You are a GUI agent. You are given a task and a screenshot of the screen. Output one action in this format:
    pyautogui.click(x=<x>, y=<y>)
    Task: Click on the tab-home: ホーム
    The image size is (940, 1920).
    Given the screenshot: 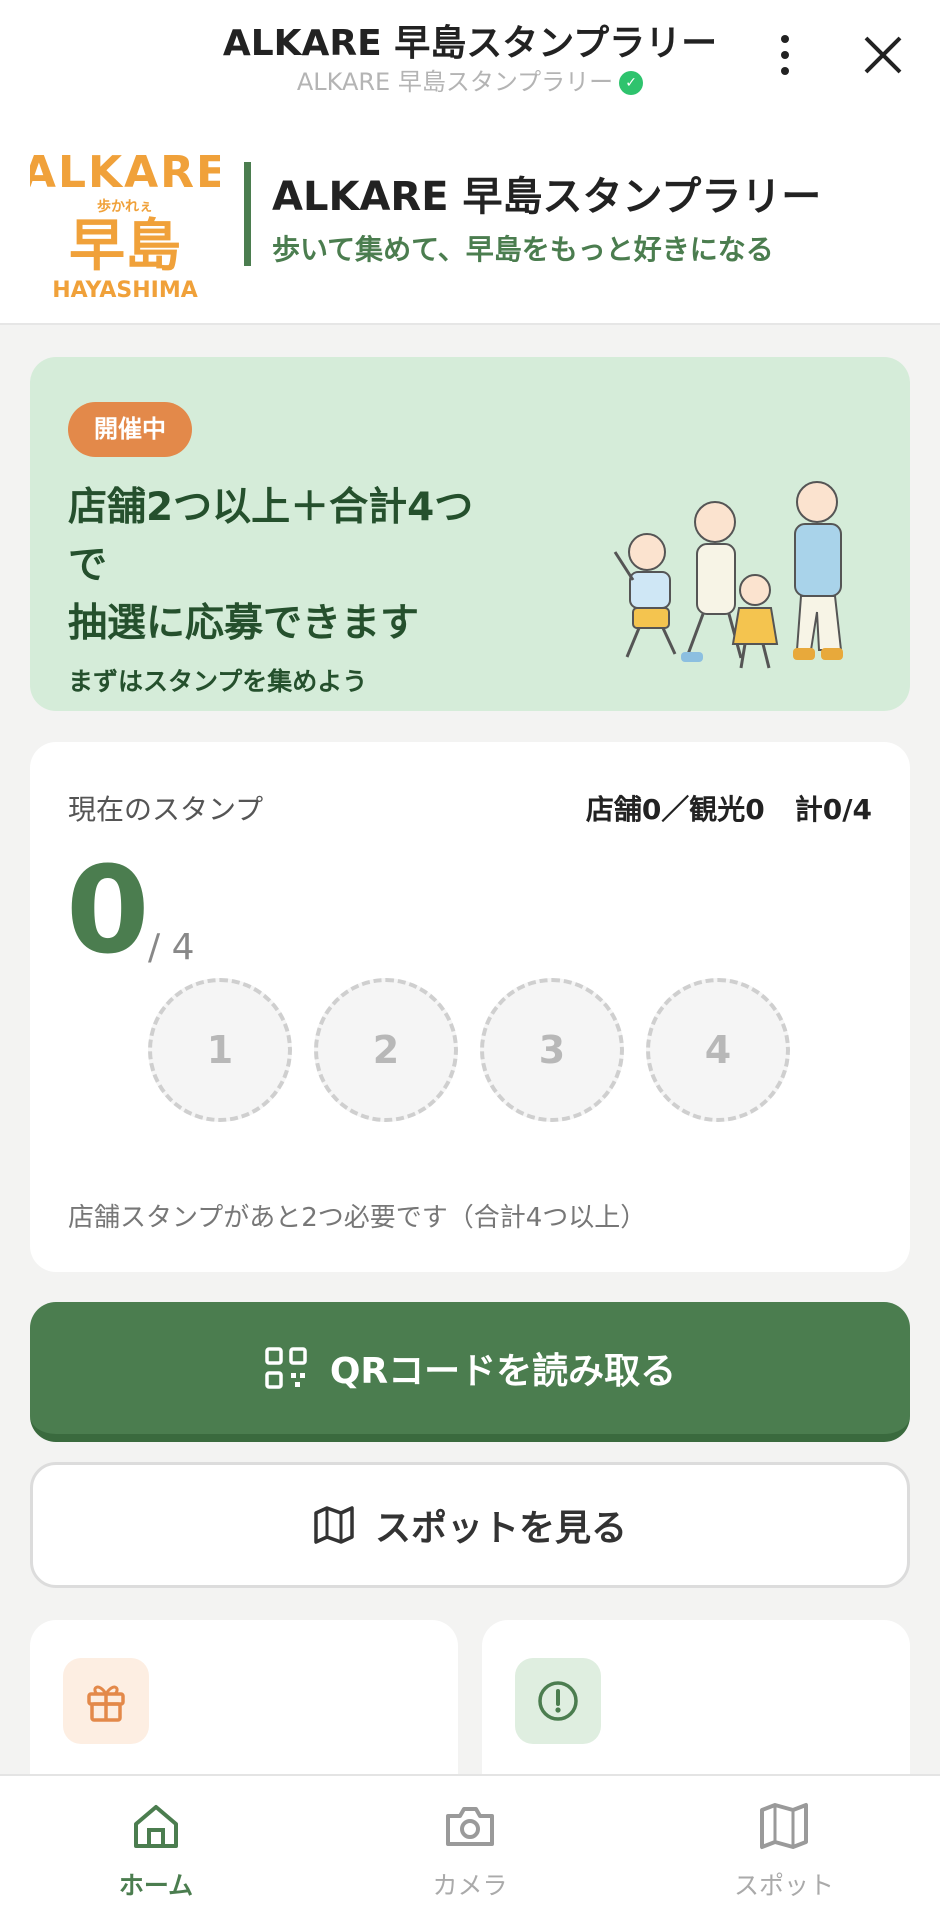 What is the action you would take?
    pyautogui.click(x=156, y=1848)
    